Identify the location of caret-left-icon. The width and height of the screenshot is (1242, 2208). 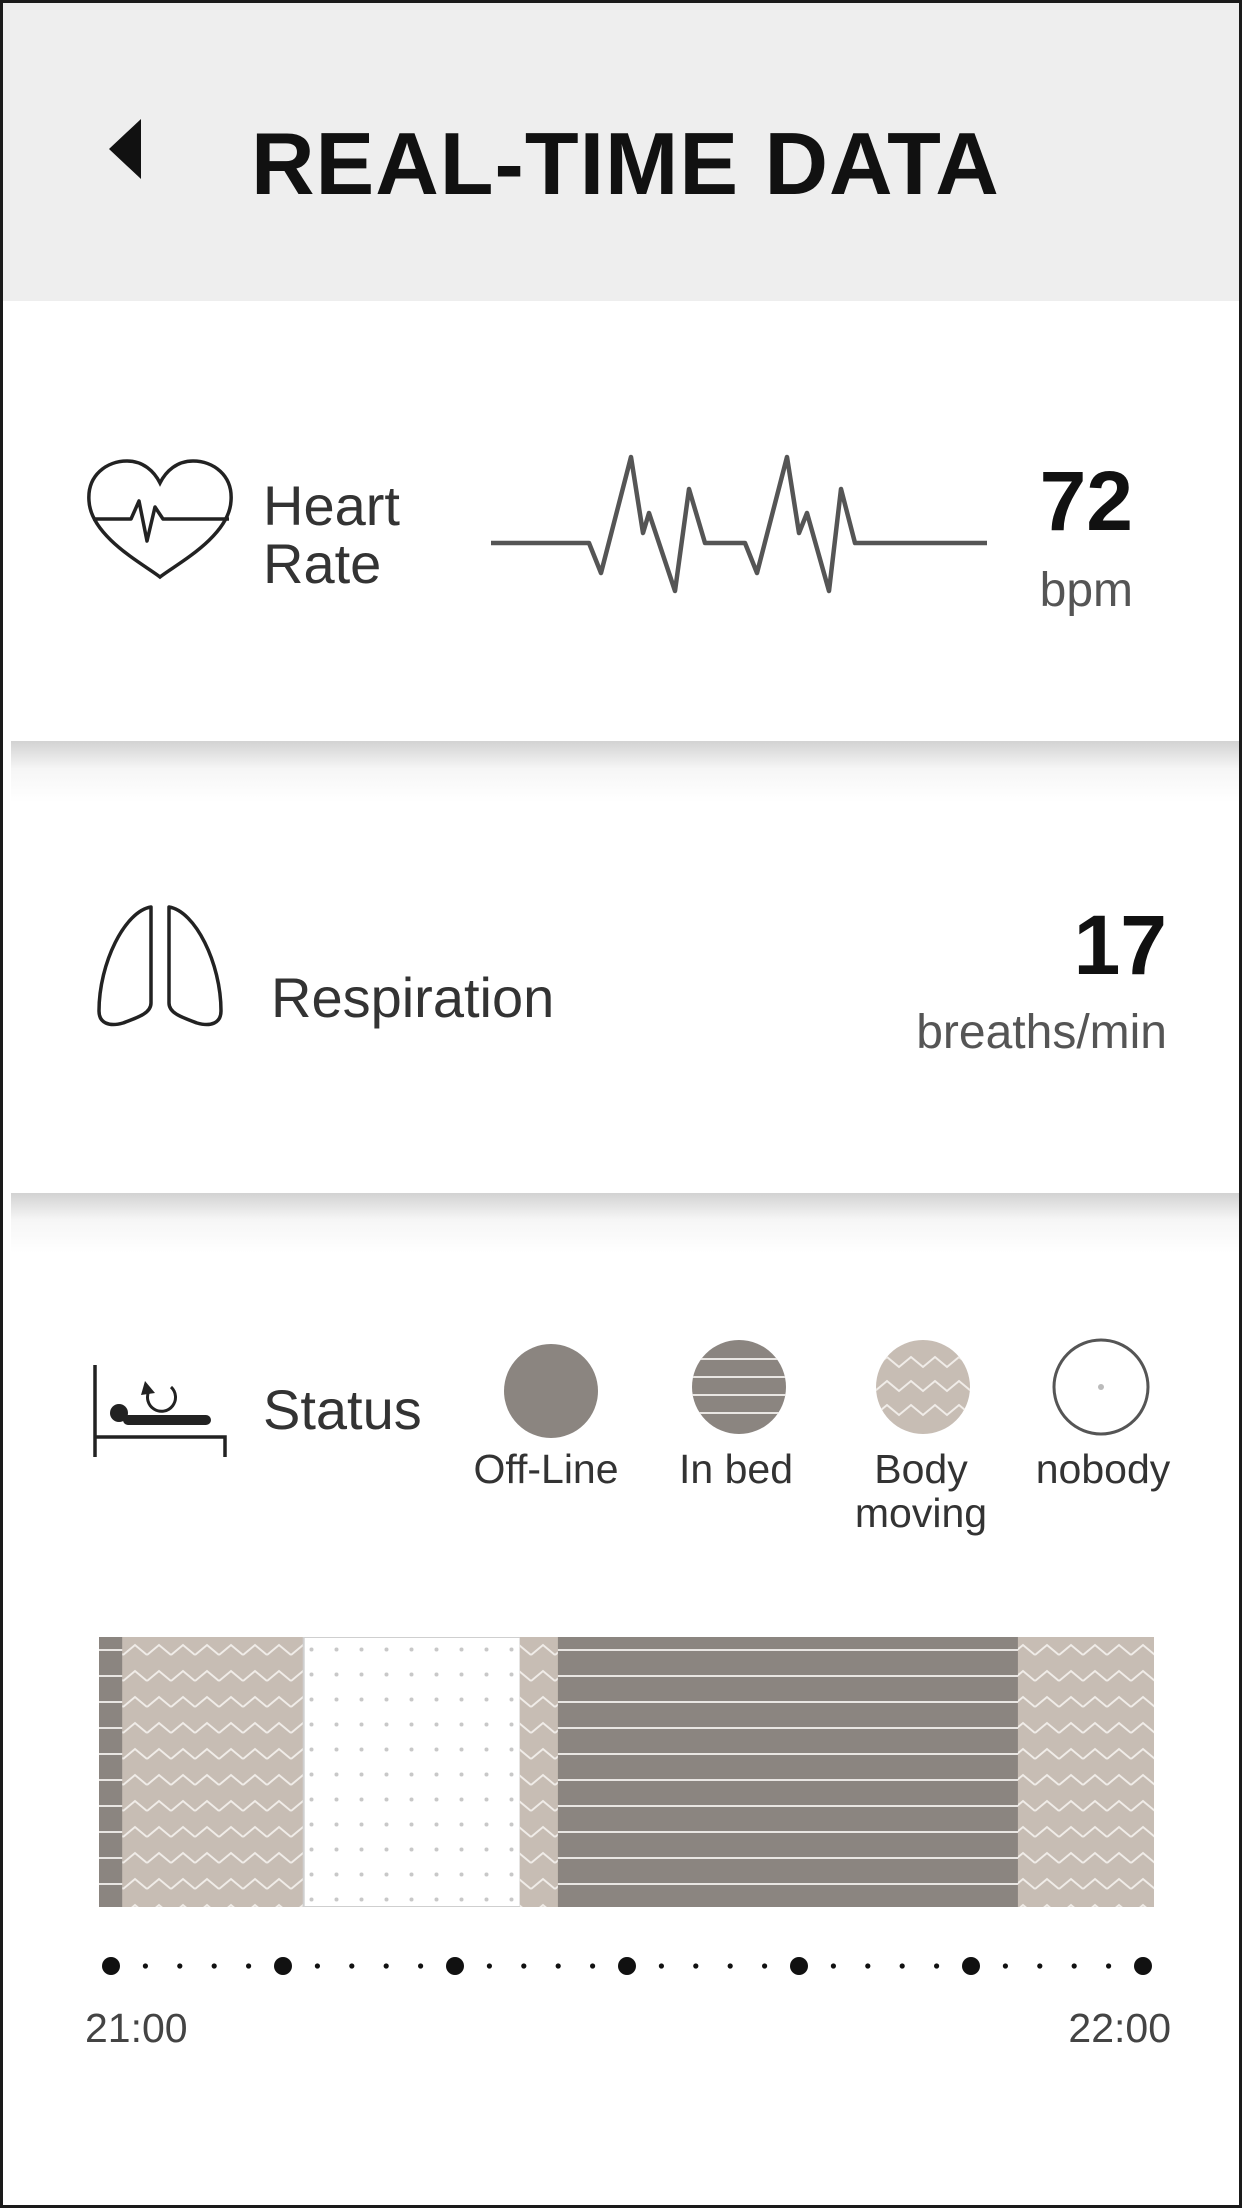
(125, 149).